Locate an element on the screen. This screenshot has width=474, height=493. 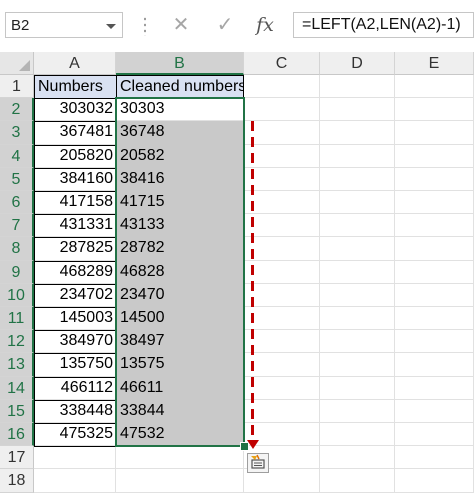
cell-number: 145003 is located at coordinates (75, 319).